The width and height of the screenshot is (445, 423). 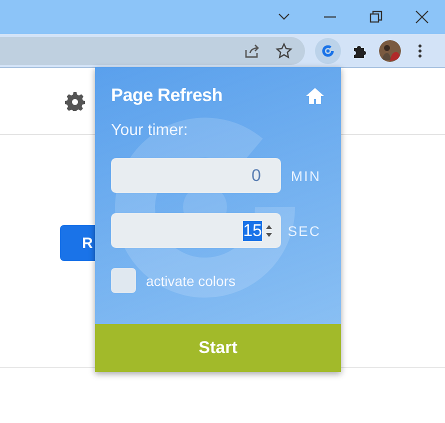 What do you see at coordinates (150, 131) in the screenshot?
I see `timer-label: Your timer:` at bounding box center [150, 131].